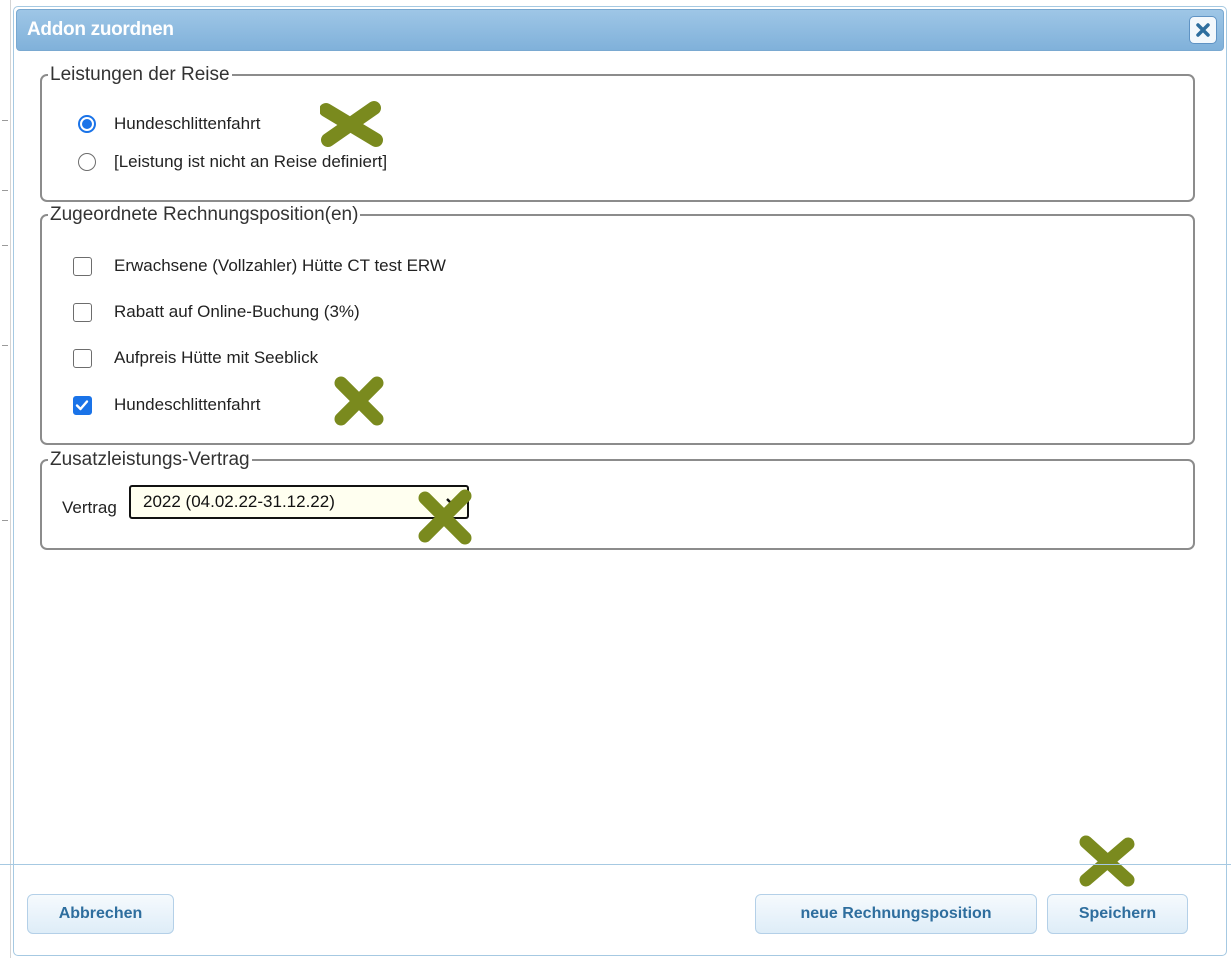  I want to click on leistung-option-label: Hundeschlittenfahrt, so click(187, 123).